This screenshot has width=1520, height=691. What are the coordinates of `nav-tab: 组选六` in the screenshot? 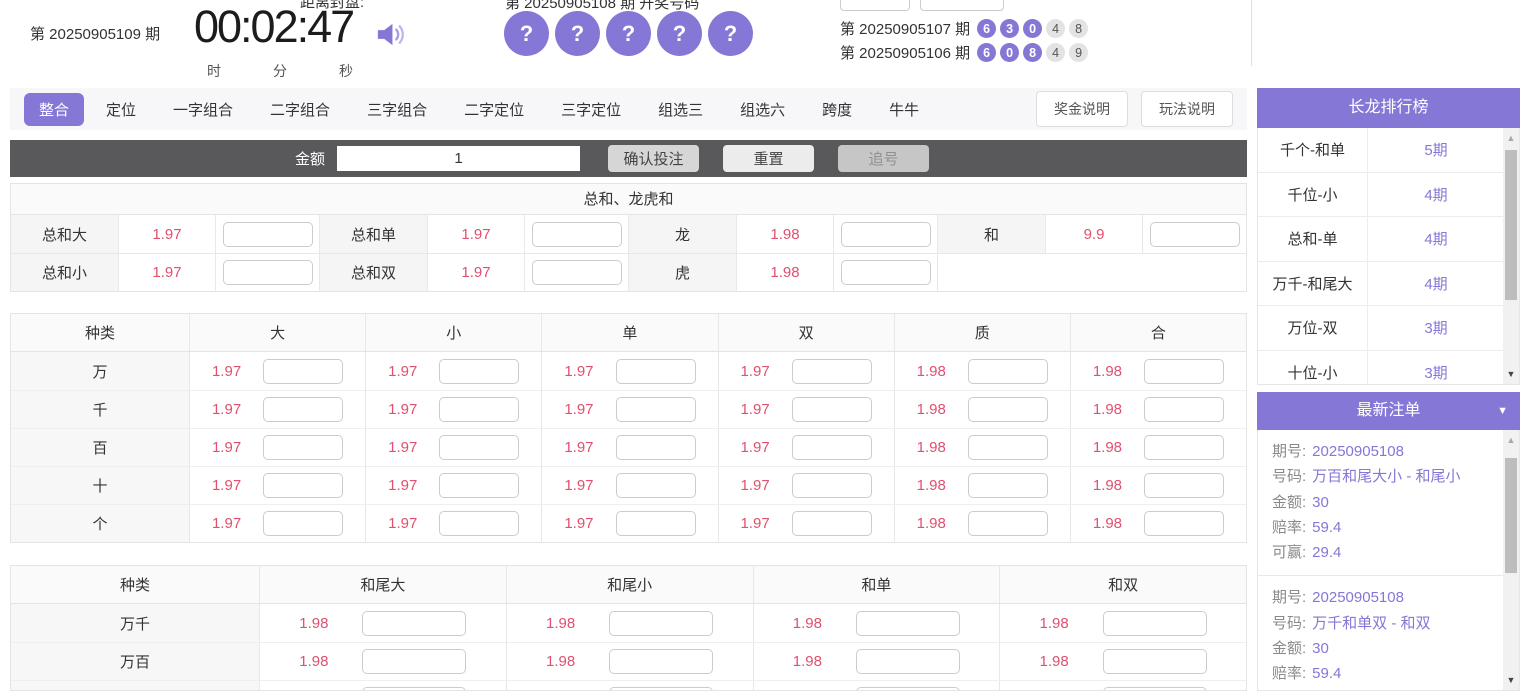 It's located at (762, 109).